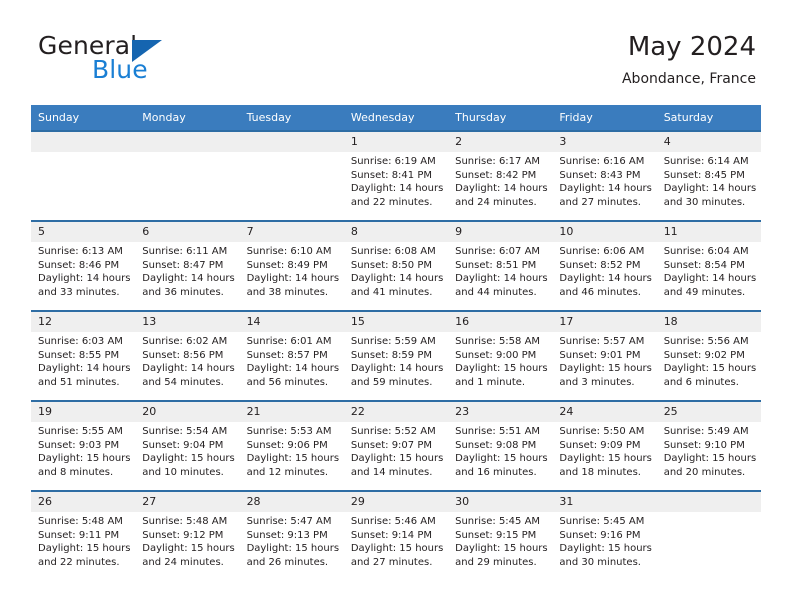 The height and width of the screenshot is (612, 792). What do you see at coordinates (183, 472) in the screenshot?
I see `day-daylight2-text: and 10 minutes.` at bounding box center [183, 472].